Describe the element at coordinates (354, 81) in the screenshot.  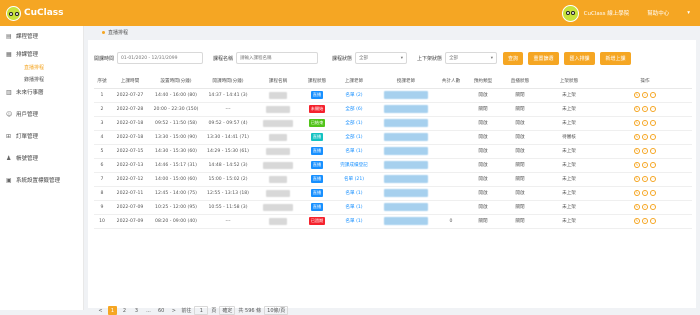
I see `column-header: 上課老師` at that location.